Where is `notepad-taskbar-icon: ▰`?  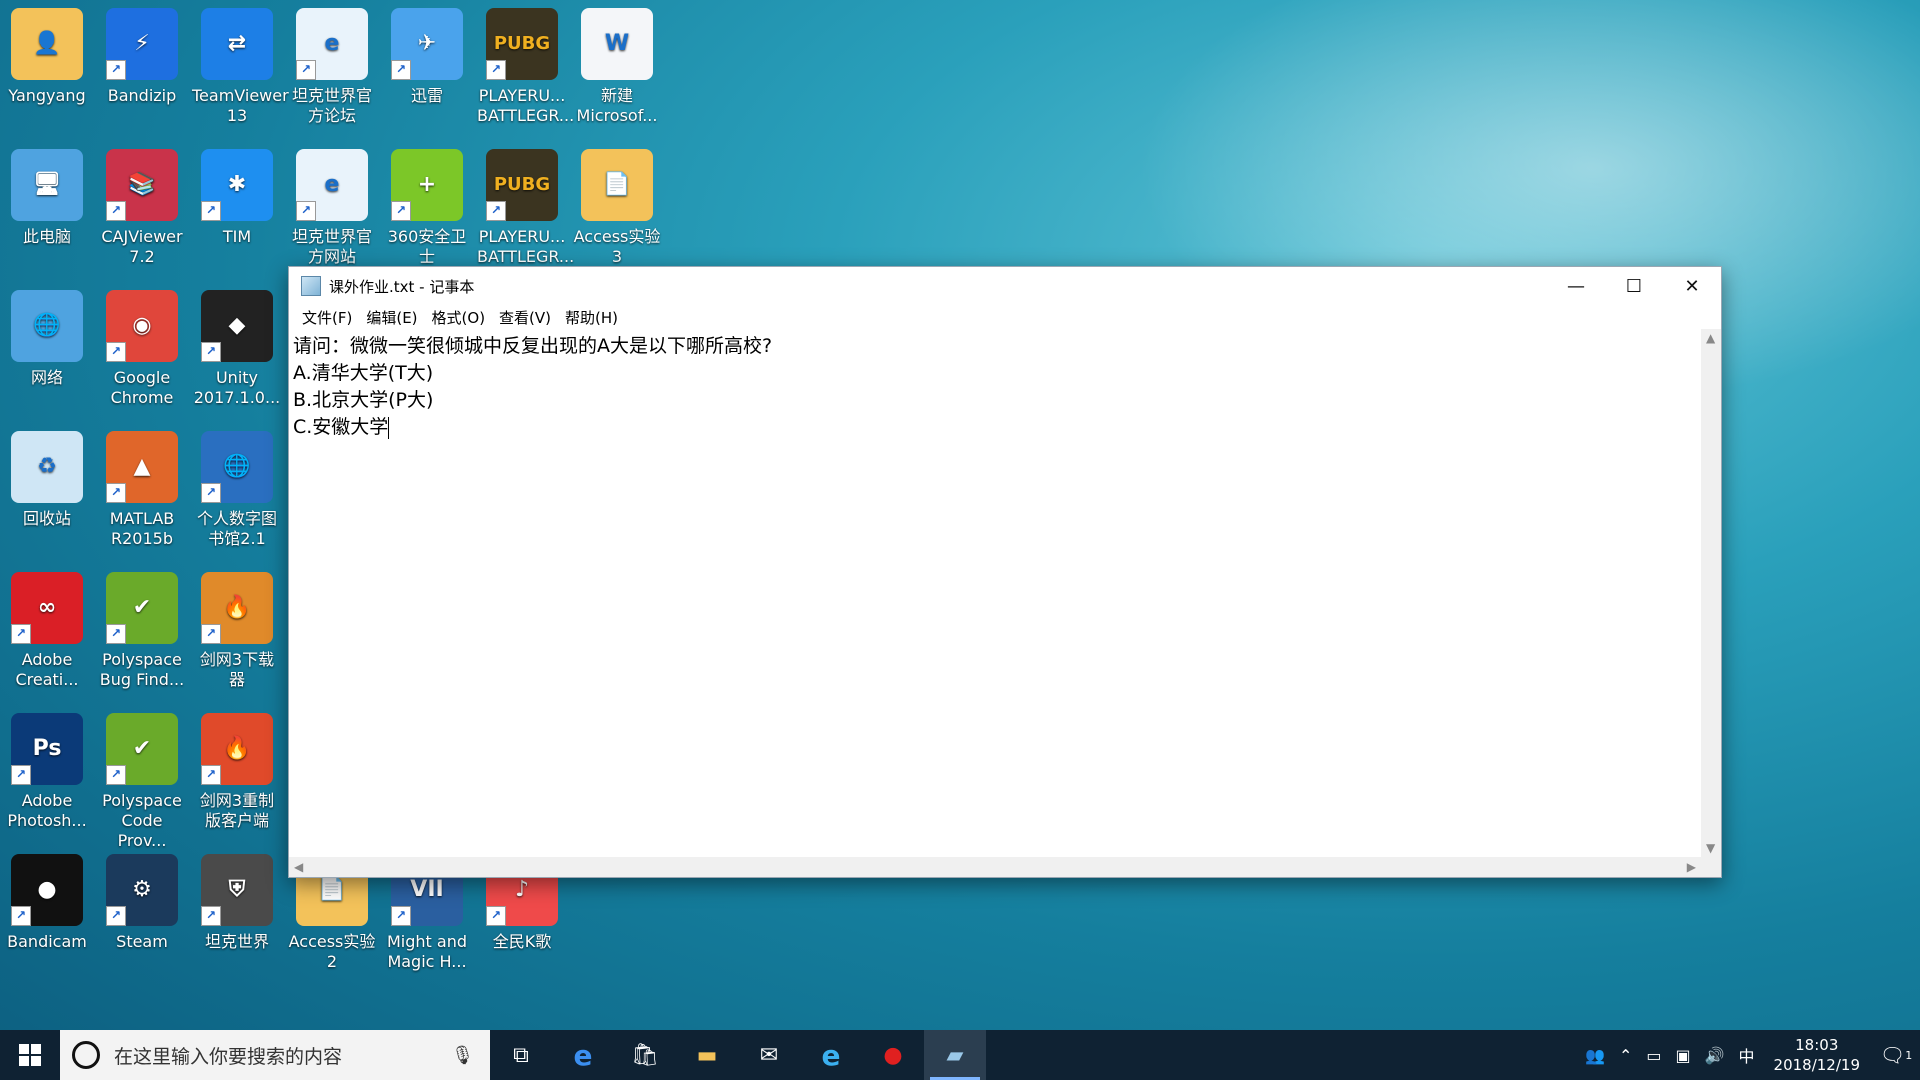
notepad-taskbar-icon: ▰ is located at coordinates (955, 1055).